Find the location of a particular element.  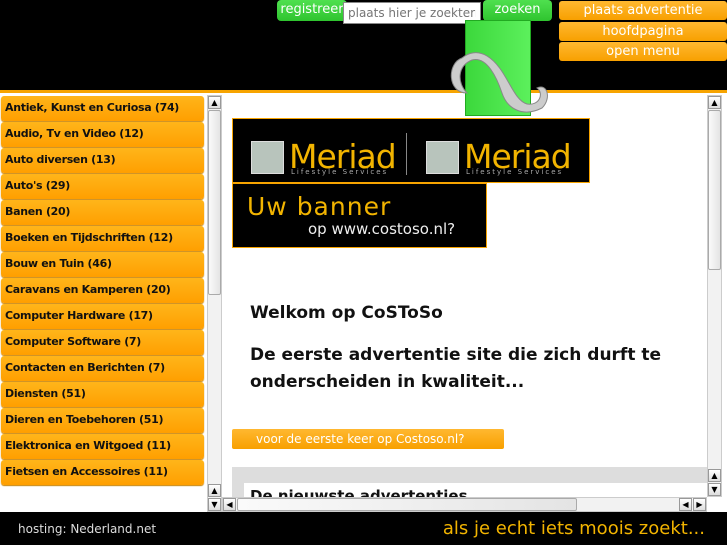

search-button: zoeken is located at coordinates (517, 10).